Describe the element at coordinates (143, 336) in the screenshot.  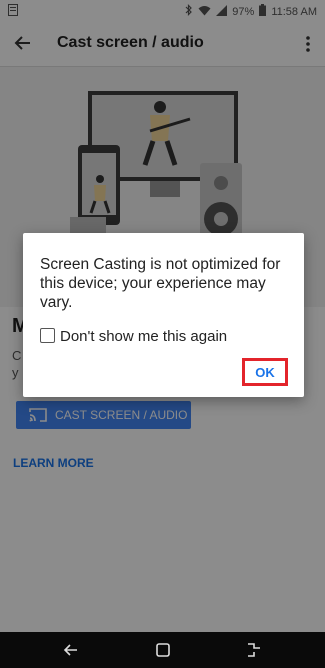
I see `dont-show-again-label: Don't show me this again` at that location.